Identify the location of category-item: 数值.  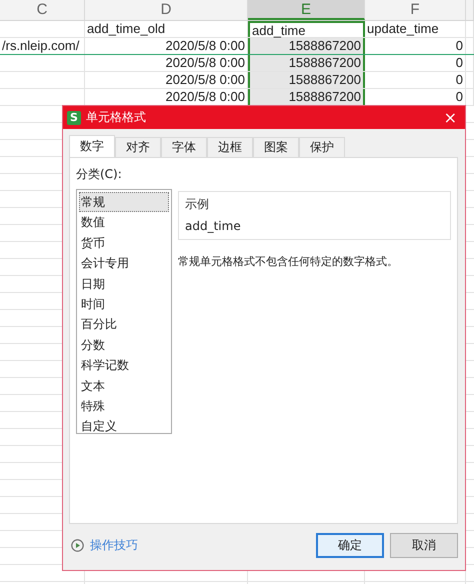
(124, 222).